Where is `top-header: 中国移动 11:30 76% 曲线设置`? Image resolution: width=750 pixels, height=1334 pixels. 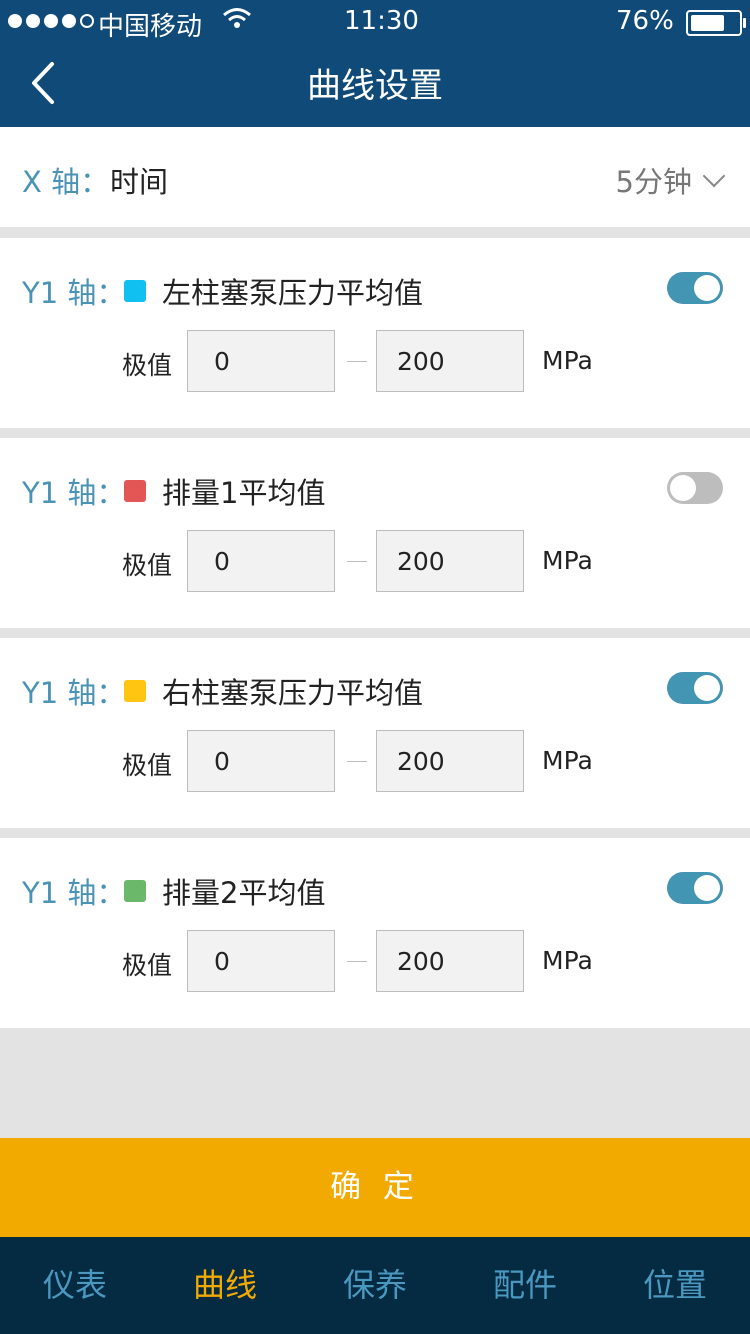
top-header: 中国移动 11:30 76% 曲线设置 is located at coordinates (375, 63).